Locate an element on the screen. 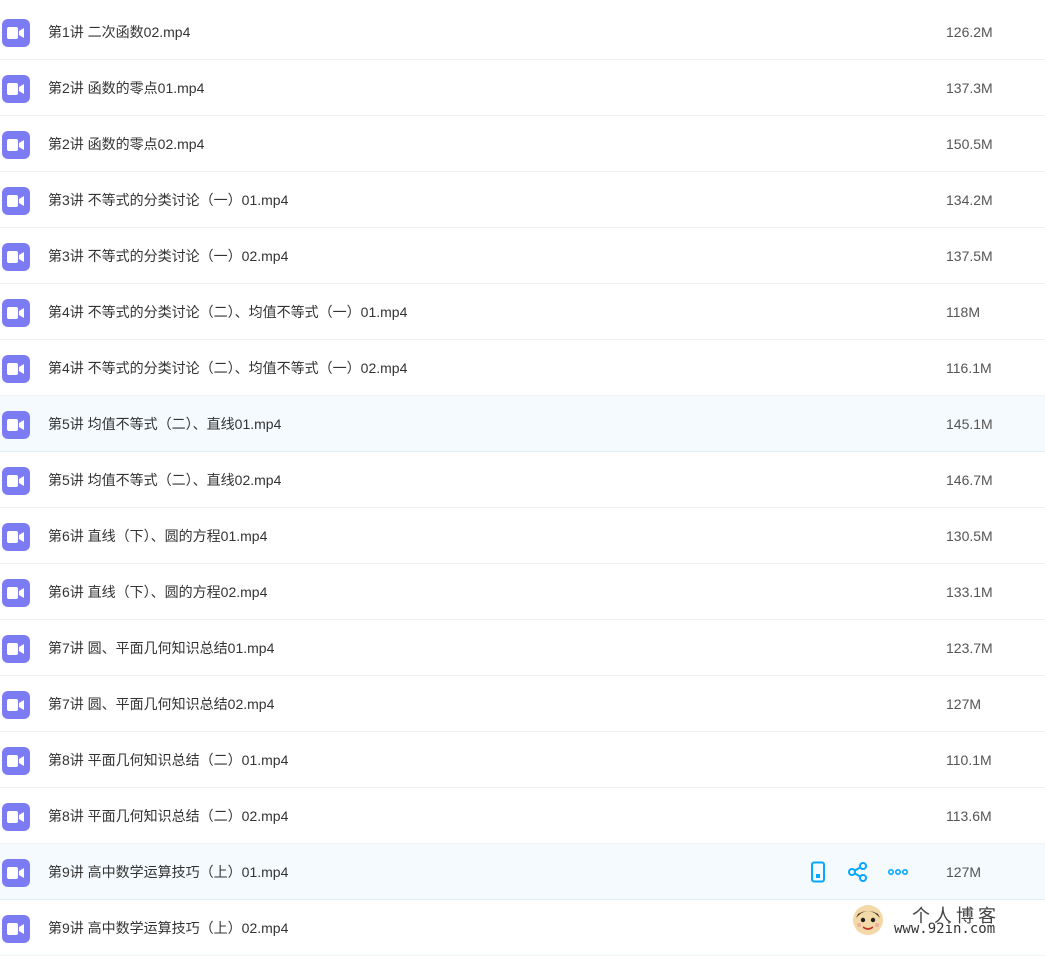  file-size: 130.5M is located at coordinates (969, 536).